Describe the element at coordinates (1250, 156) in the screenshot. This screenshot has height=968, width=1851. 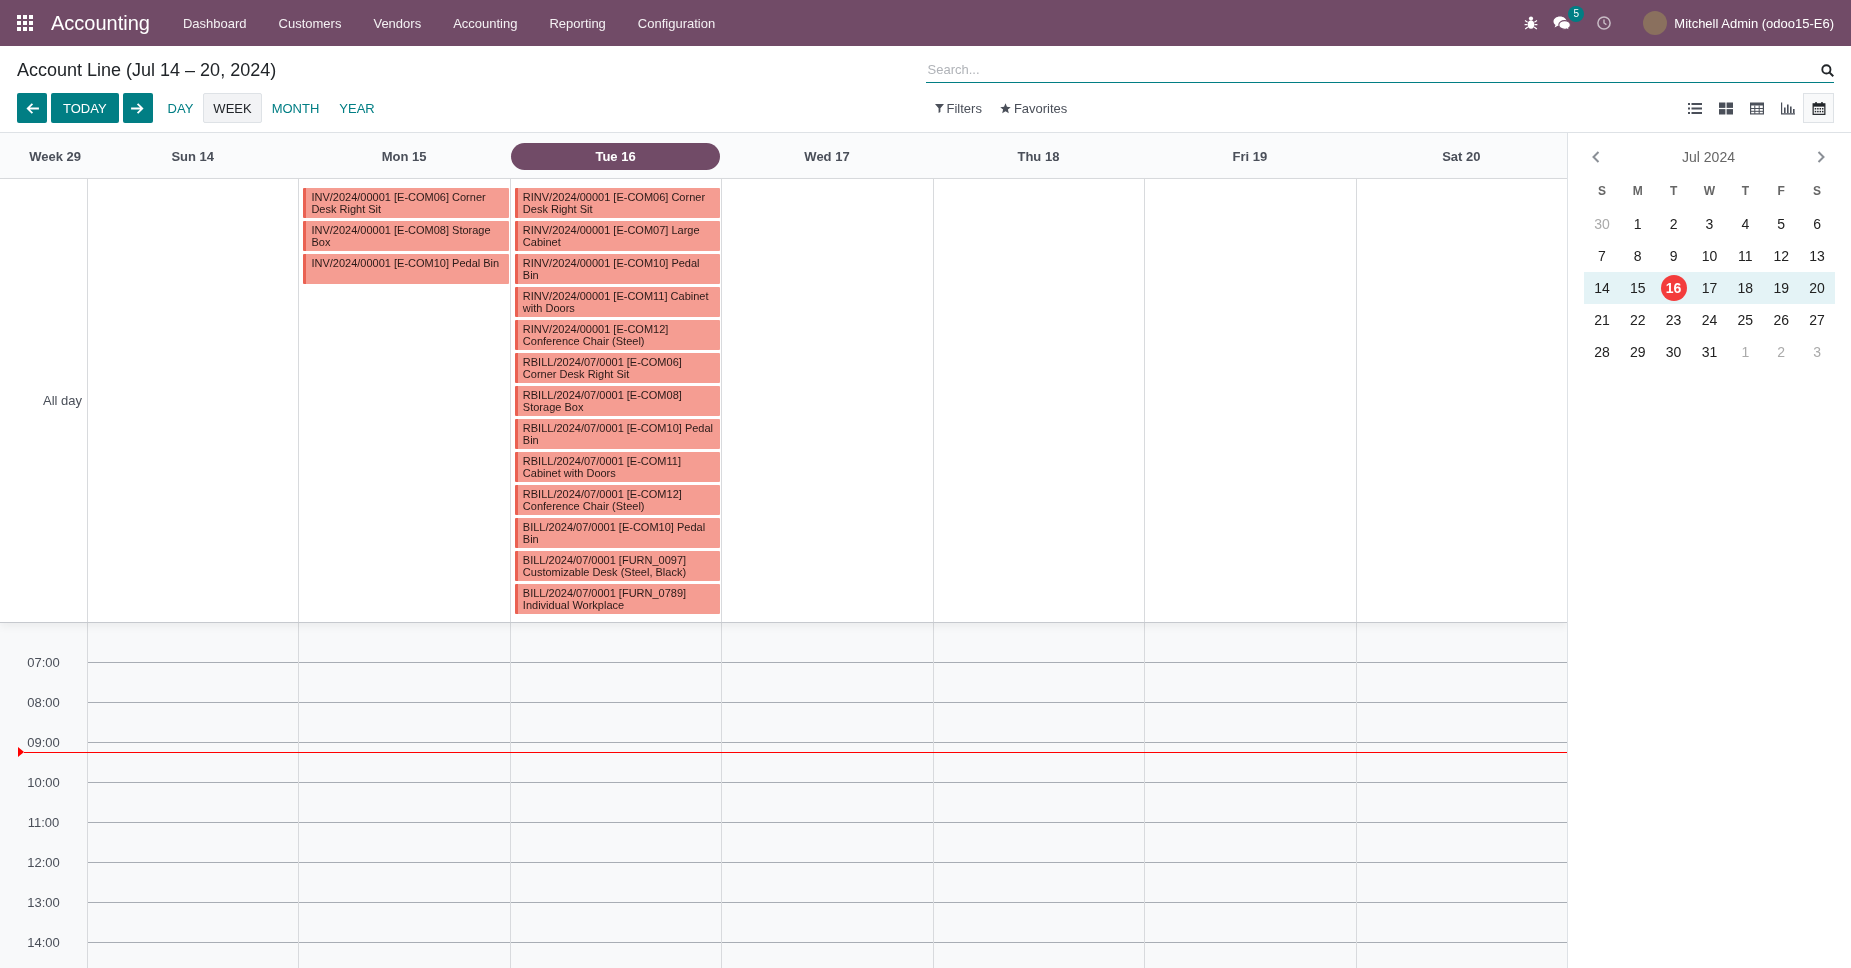
I see `day-header: Fri 19` at that location.